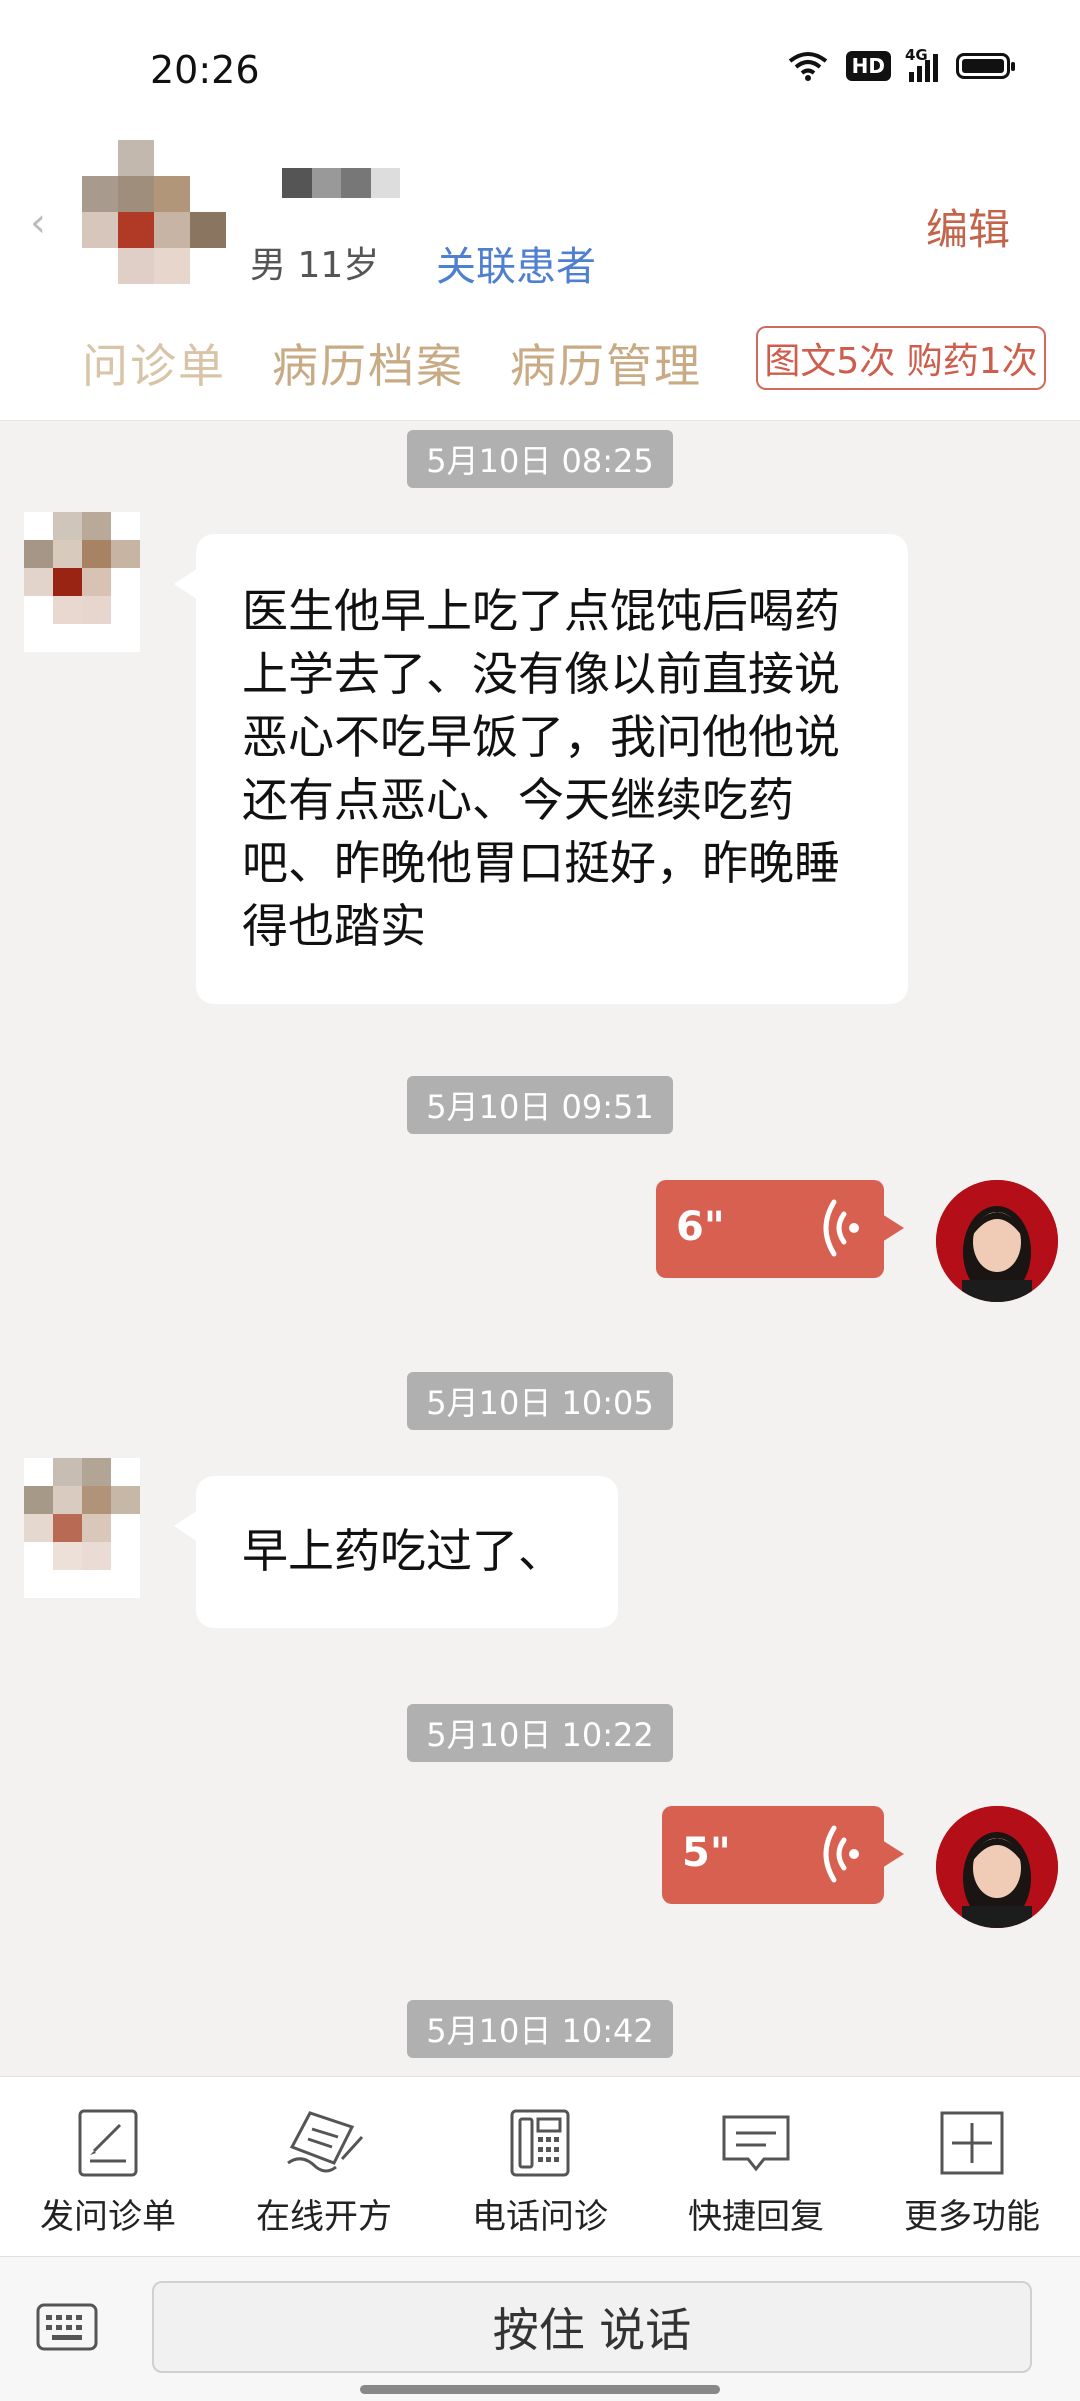  What do you see at coordinates (901, 64) in the screenshot?
I see `status-icons: HD 4G` at bounding box center [901, 64].